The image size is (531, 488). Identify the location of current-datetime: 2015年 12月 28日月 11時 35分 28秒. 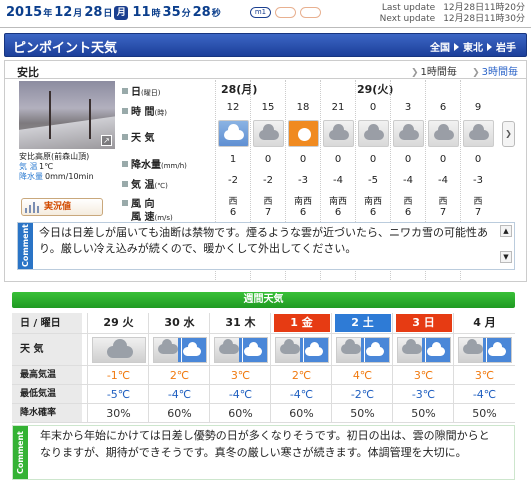
(114, 12).